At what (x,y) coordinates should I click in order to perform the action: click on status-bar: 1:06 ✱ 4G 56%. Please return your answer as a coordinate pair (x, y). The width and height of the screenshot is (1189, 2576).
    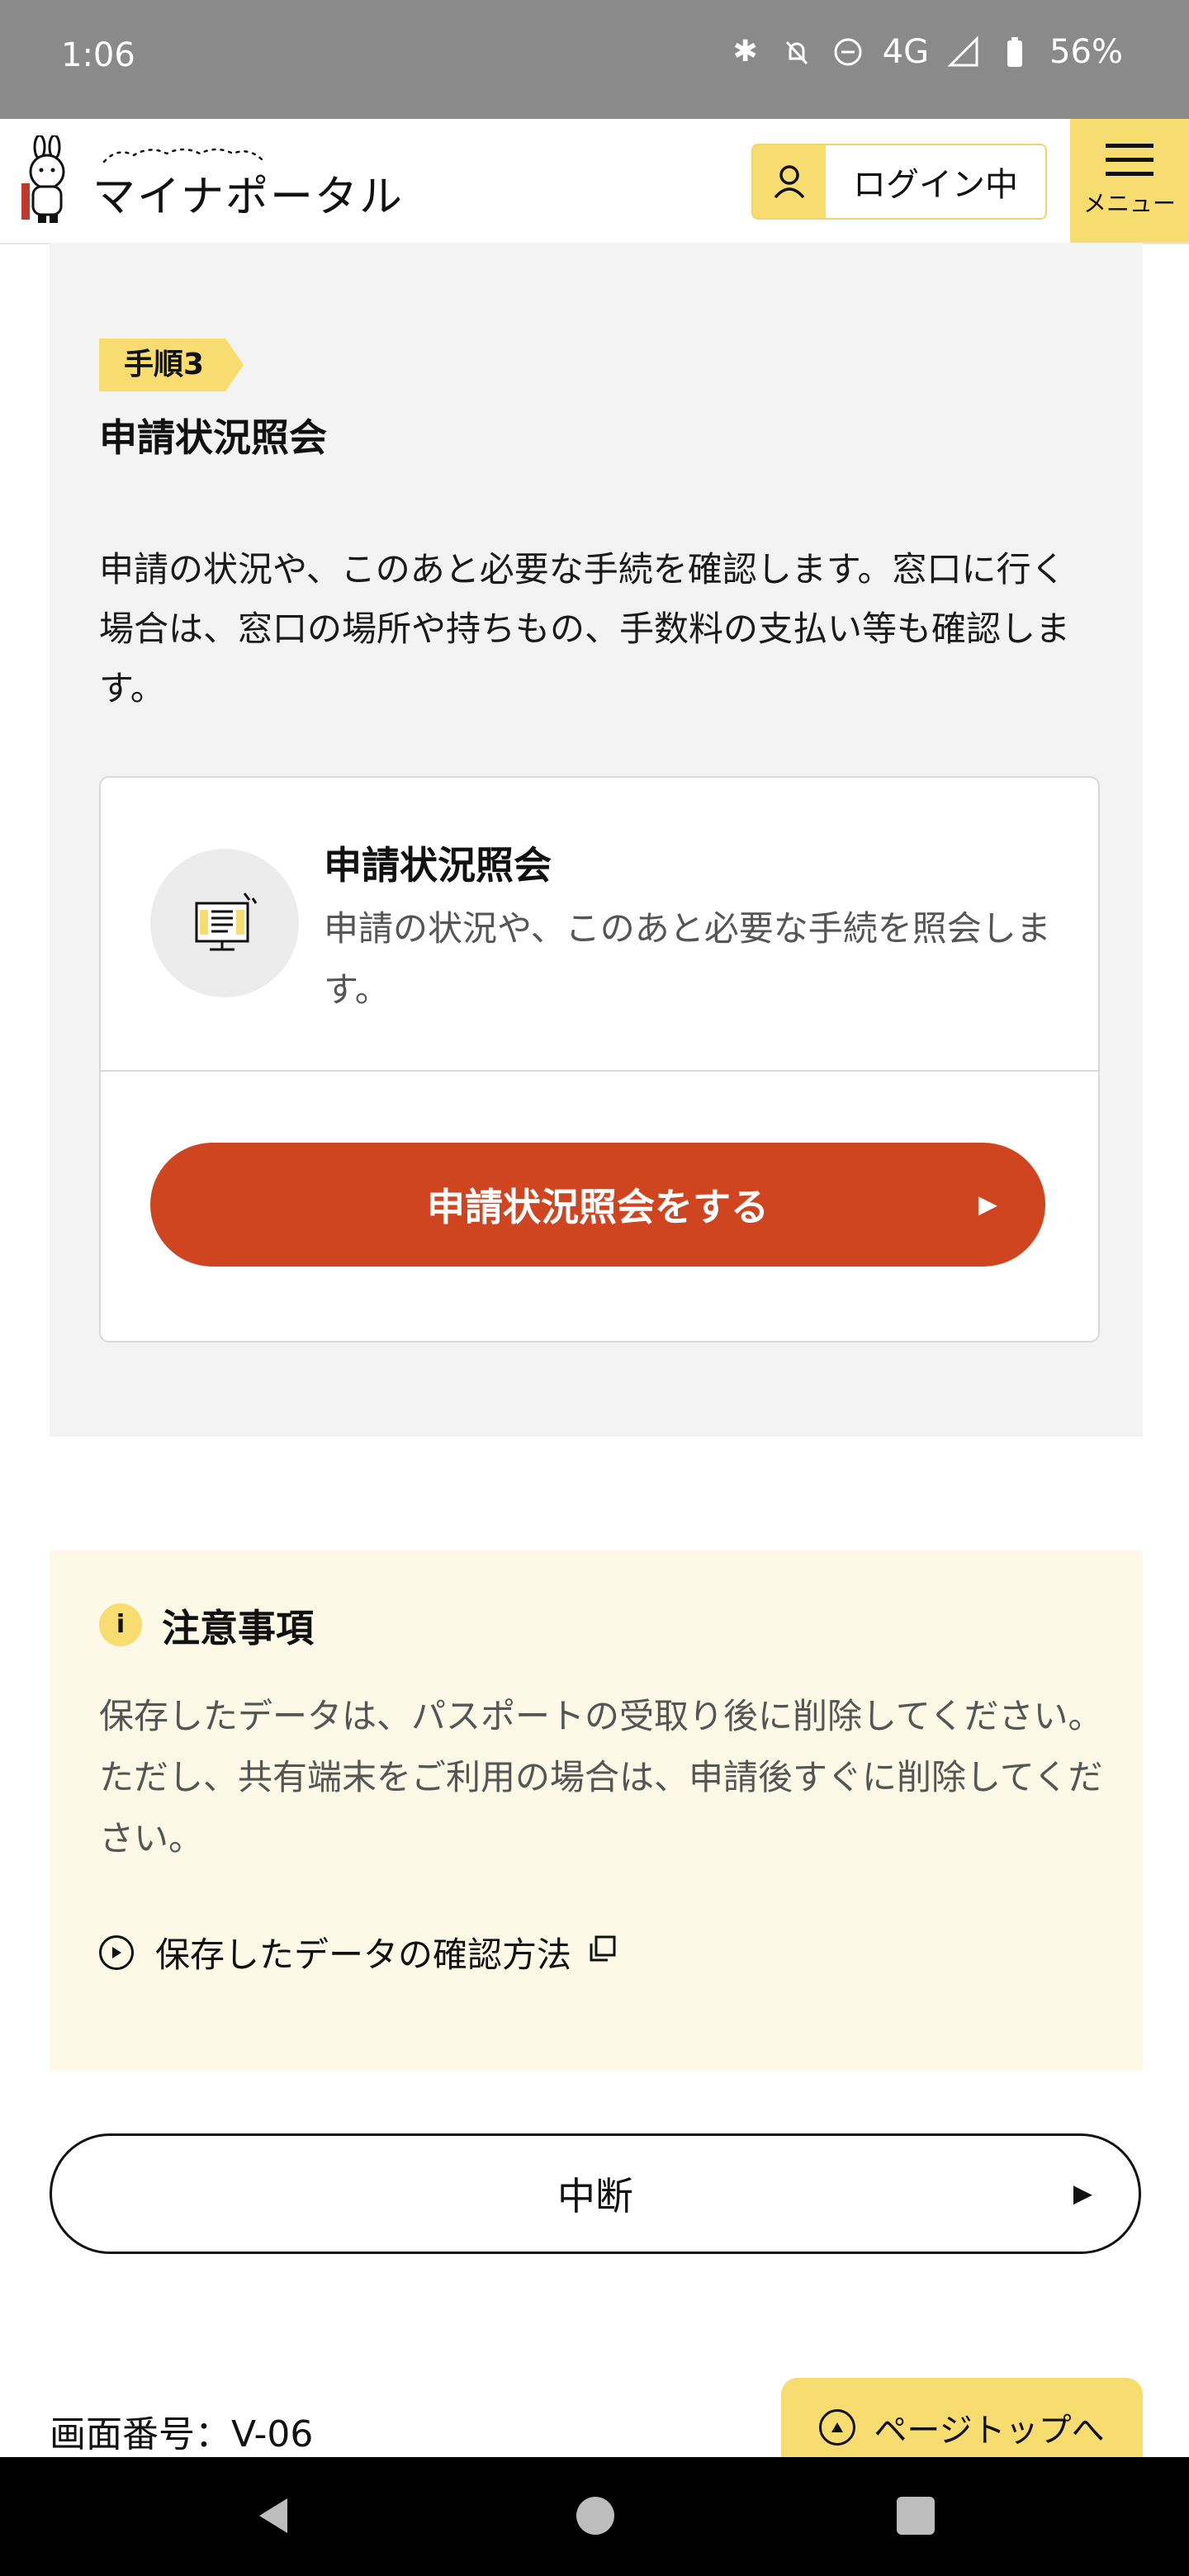
    Looking at the image, I should click on (594, 59).